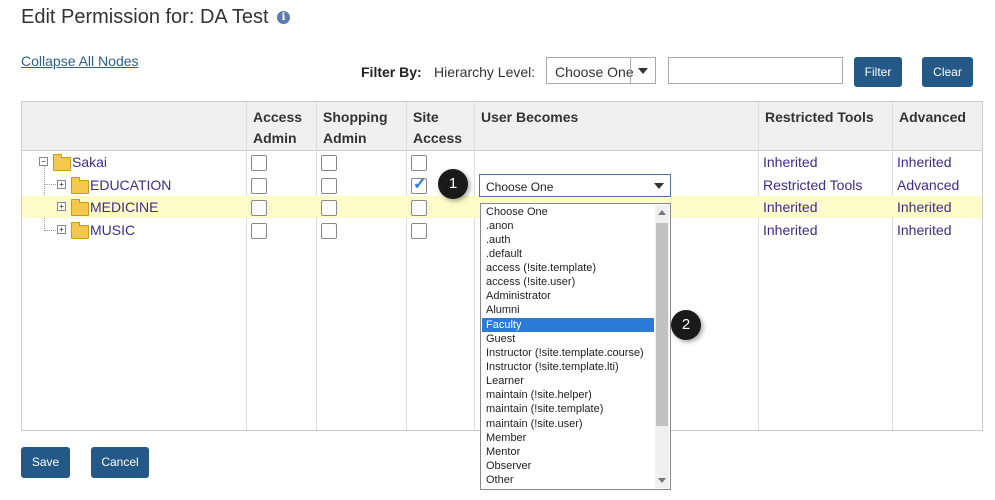 The width and height of the screenshot is (995, 500). What do you see at coordinates (568, 353) in the screenshot?
I see `dropdown-option: Instructor (!site.template.course)` at bounding box center [568, 353].